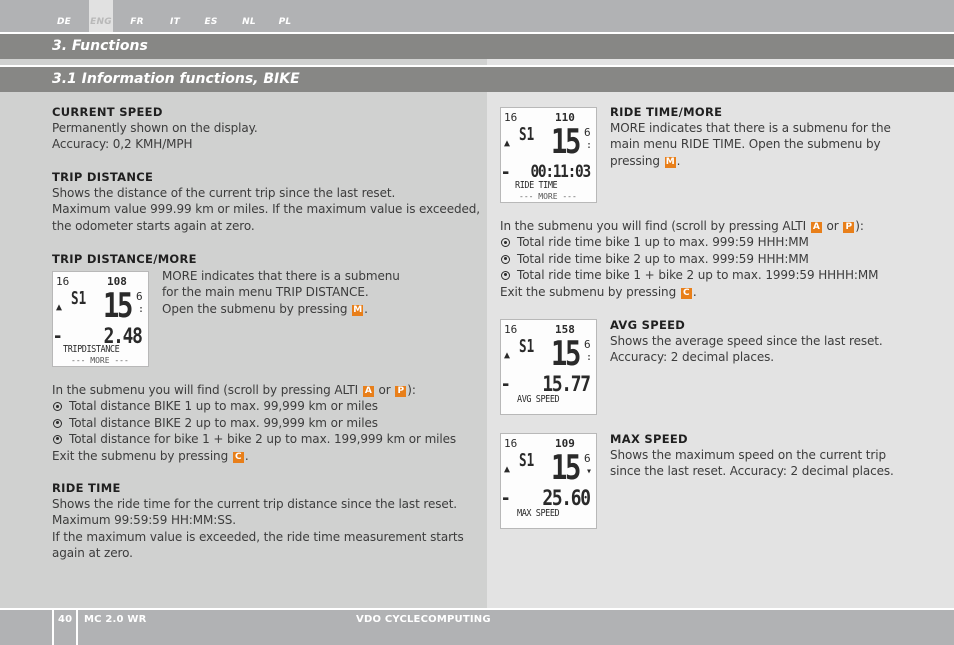 Image resolution: width=954 pixels, height=645 pixels. Describe the element at coordinates (137, 16) in the screenshot. I see `lang-tab-fr: FR` at that location.